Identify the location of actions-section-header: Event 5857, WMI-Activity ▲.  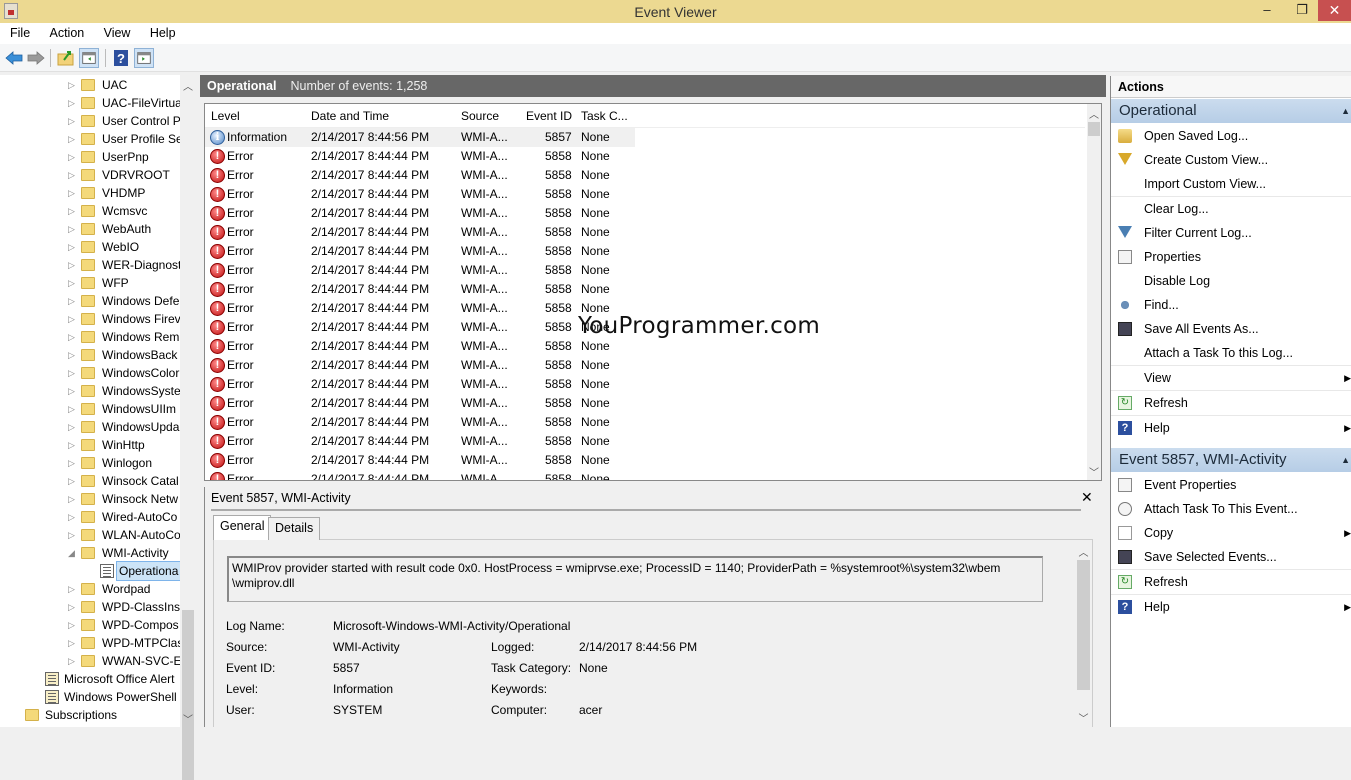
(1231, 460).